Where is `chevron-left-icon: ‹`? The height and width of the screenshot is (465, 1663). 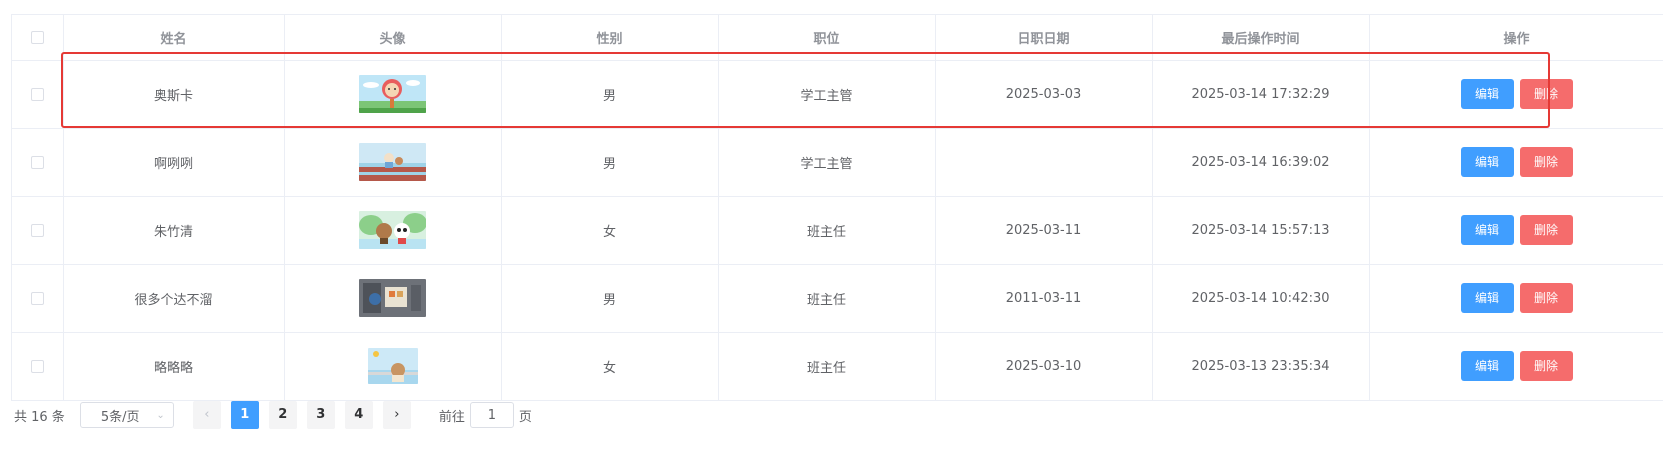
chevron-left-icon: ‹ is located at coordinates (207, 414).